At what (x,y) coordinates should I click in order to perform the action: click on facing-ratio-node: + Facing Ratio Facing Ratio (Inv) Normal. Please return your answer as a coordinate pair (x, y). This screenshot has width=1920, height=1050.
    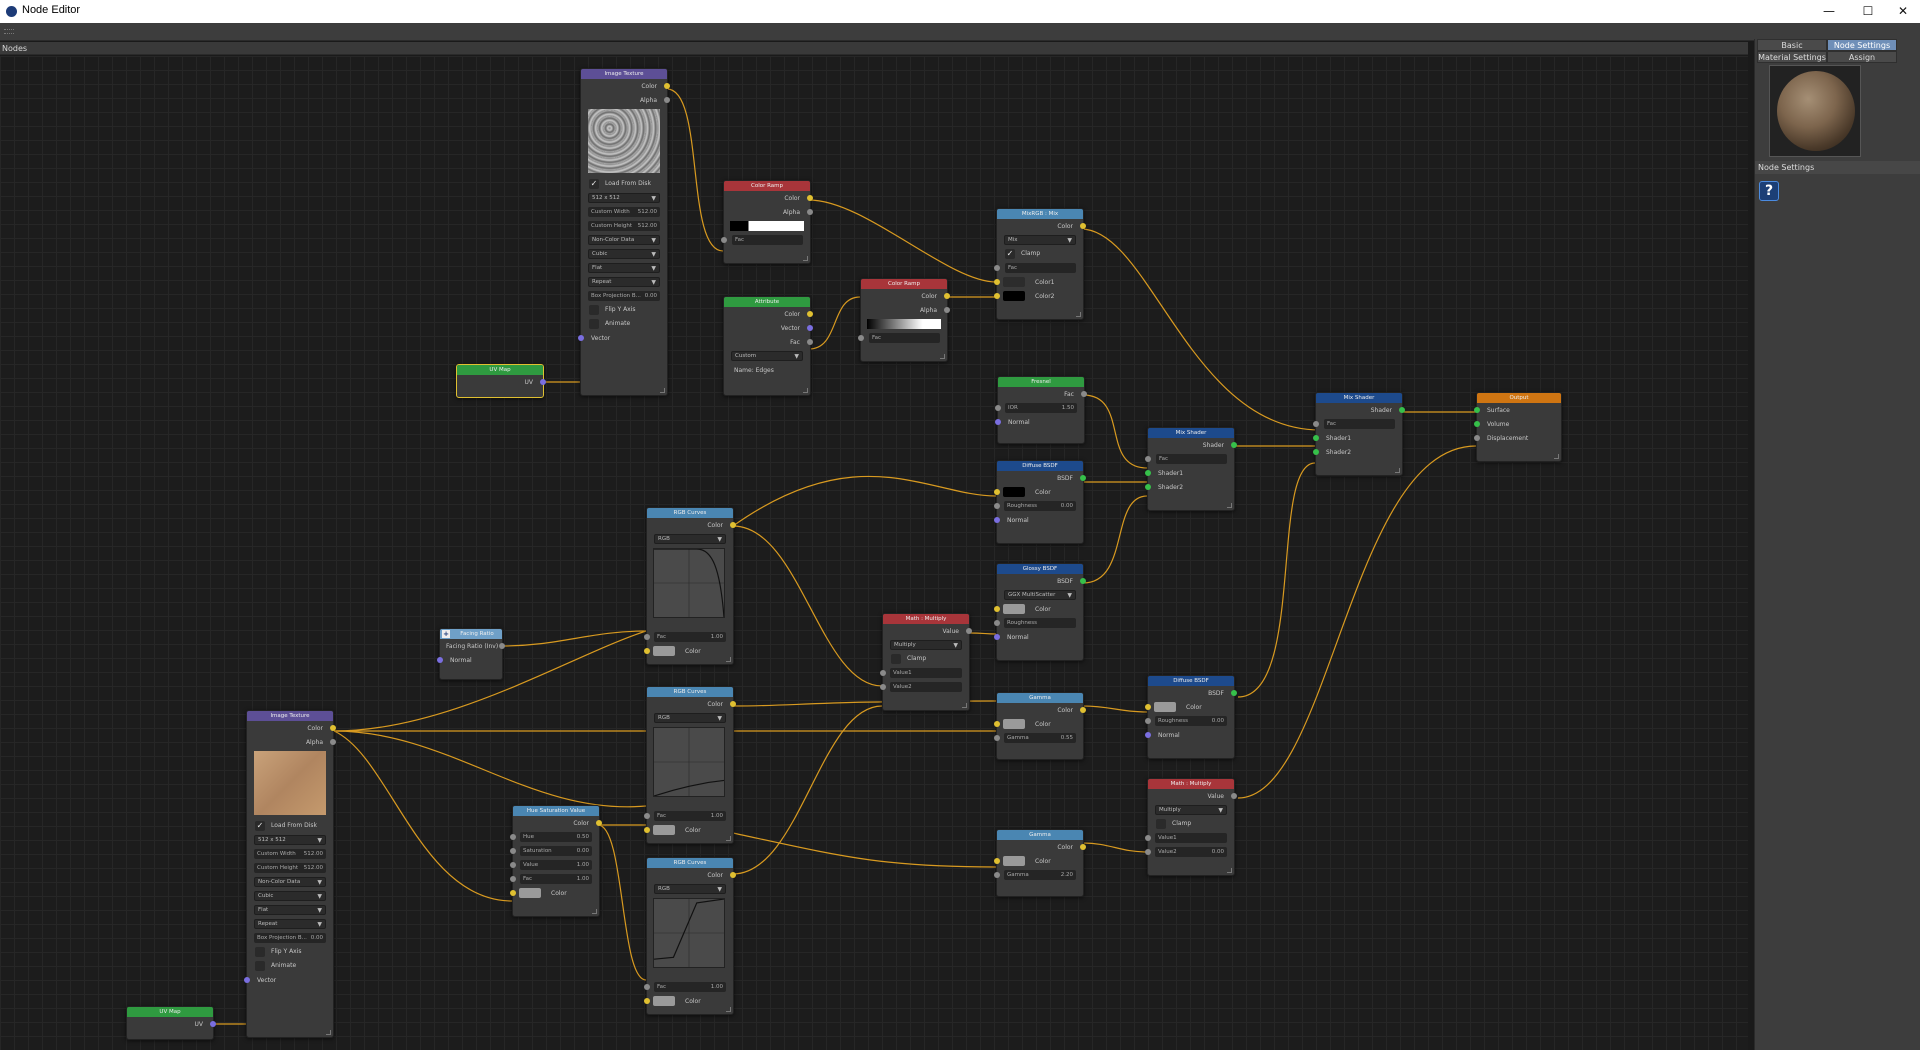
    Looking at the image, I should click on (471, 654).